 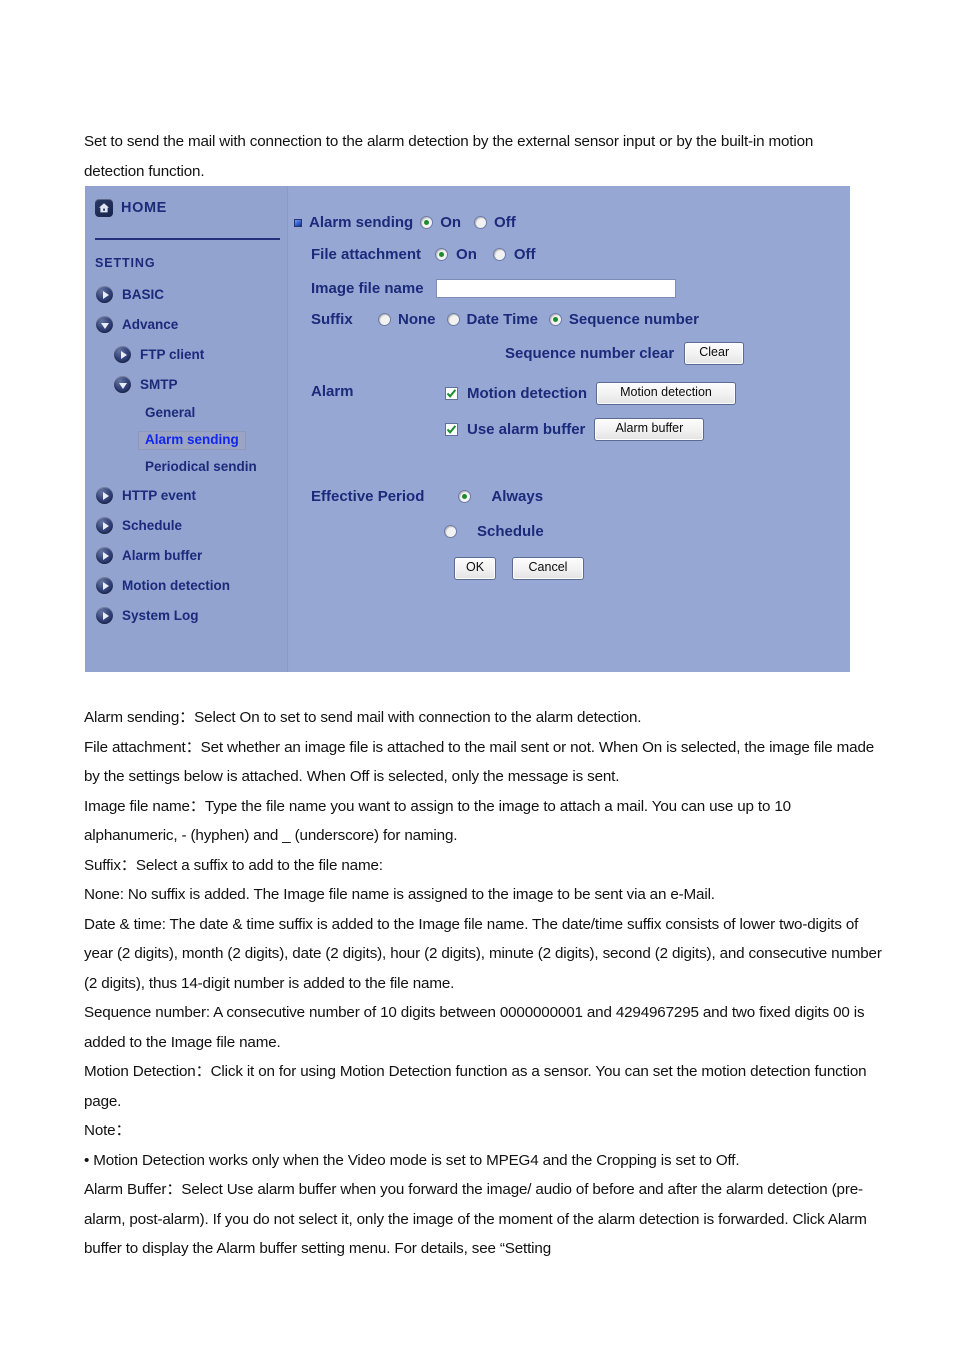 What do you see at coordinates (548, 568) in the screenshot?
I see `cancel-button: Cancel` at bounding box center [548, 568].